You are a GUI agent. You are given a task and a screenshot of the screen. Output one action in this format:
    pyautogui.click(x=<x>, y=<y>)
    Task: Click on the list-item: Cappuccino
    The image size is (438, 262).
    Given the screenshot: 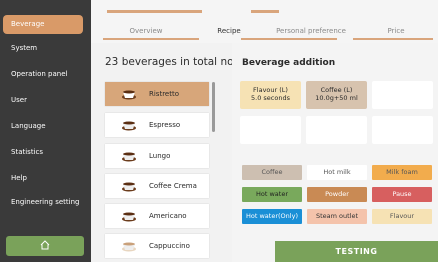 What is the action you would take?
    pyautogui.click(x=157, y=246)
    